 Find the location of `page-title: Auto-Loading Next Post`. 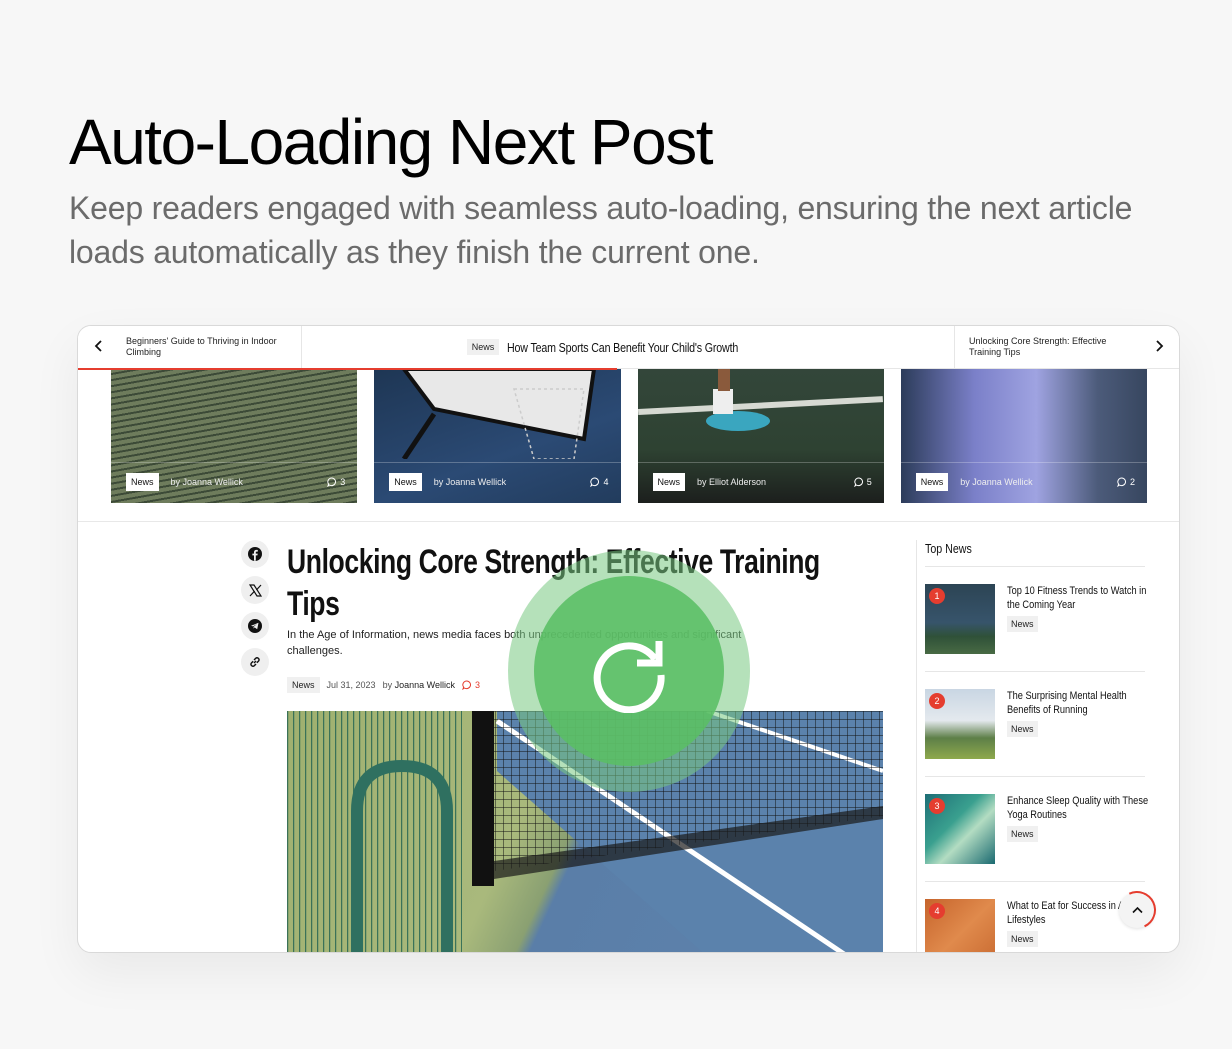

page-title: Auto-Loading Next Post is located at coordinates (391, 142).